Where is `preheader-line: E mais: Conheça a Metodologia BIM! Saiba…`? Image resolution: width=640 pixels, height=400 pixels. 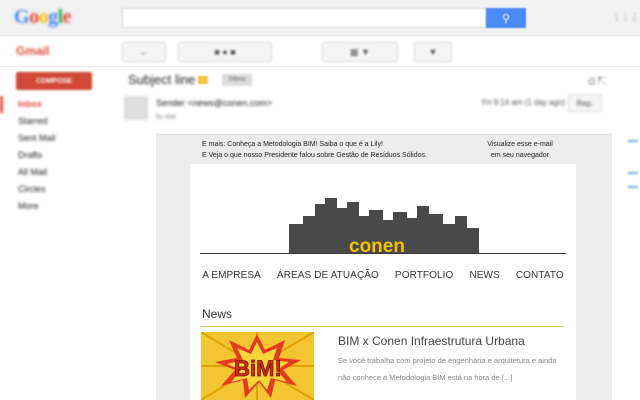
preheader-line: E mais: Conheça a Metodologia BIM! Saiba… is located at coordinates (292, 144).